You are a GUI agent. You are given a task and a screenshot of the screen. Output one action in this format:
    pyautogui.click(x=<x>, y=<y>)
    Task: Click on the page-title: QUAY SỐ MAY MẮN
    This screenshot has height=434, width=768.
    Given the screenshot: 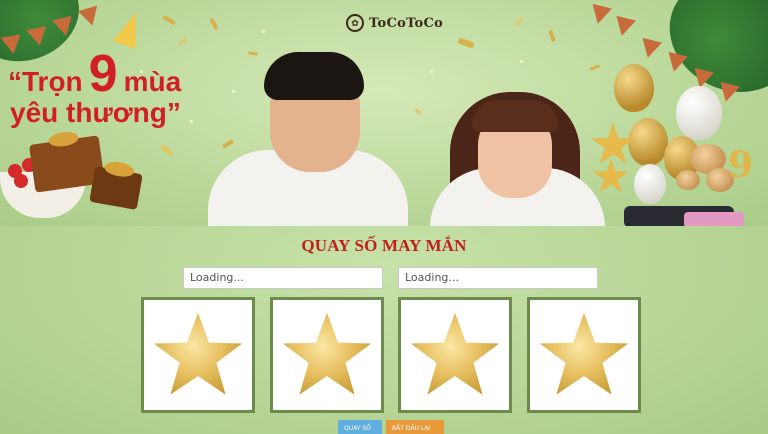 What is the action you would take?
    pyautogui.click(x=384, y=245)
    